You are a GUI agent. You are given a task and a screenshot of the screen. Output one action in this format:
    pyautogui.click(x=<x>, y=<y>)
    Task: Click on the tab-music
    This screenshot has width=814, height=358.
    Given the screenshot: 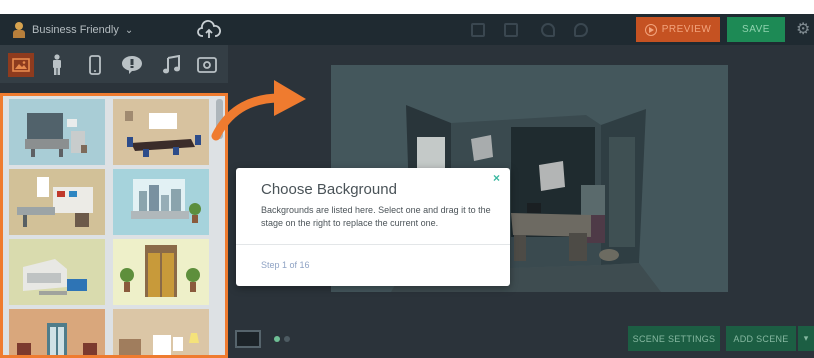 What is the action you would take?
    pyautogui.click(x=171, y=65)
    